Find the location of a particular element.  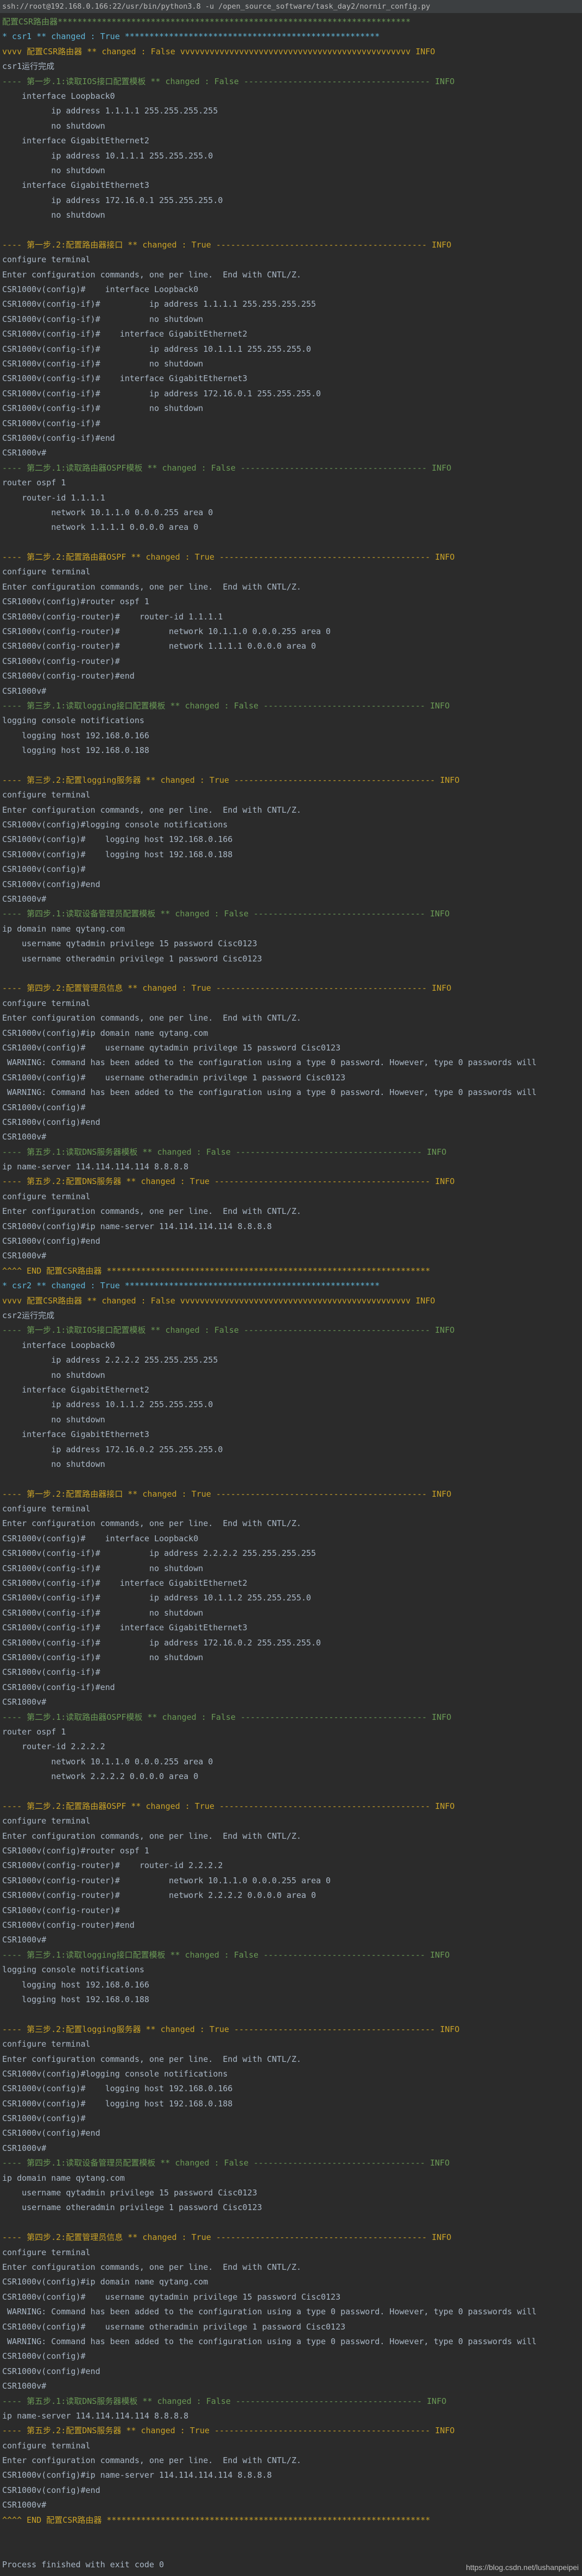

console-line: router ospf 1 is located at coordinates (34, 1731).